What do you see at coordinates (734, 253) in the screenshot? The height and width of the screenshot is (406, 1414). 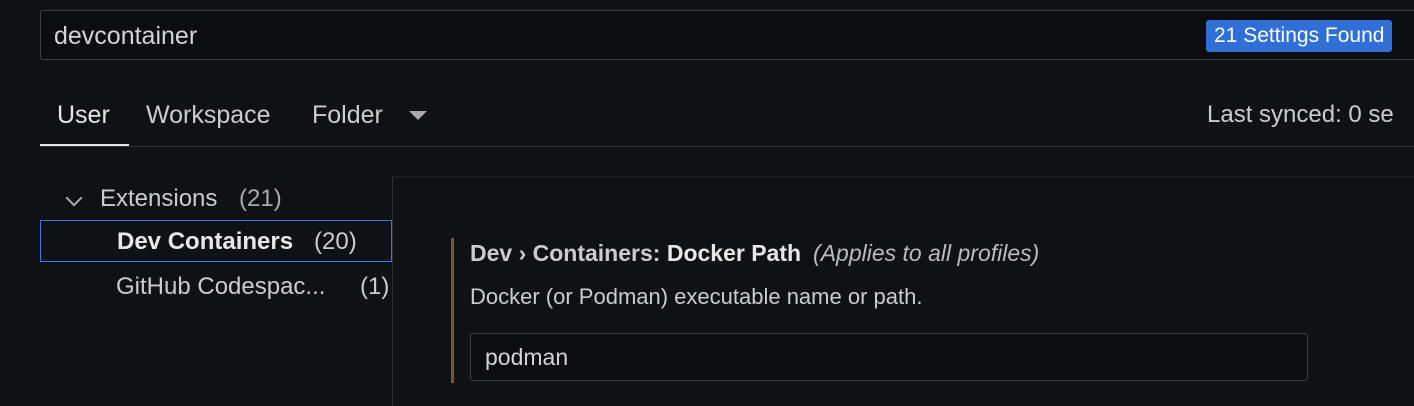 I see `setting-name: Docker Path` at bounding box center [734, 253].